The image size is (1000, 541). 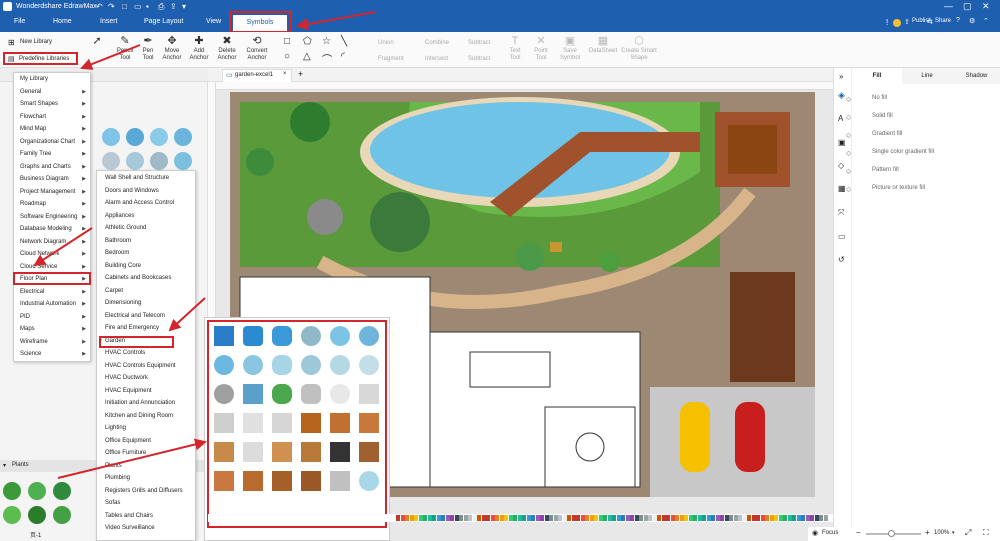 I want to click on arrow-to-symbols-tab, so click(x=336, y=21).